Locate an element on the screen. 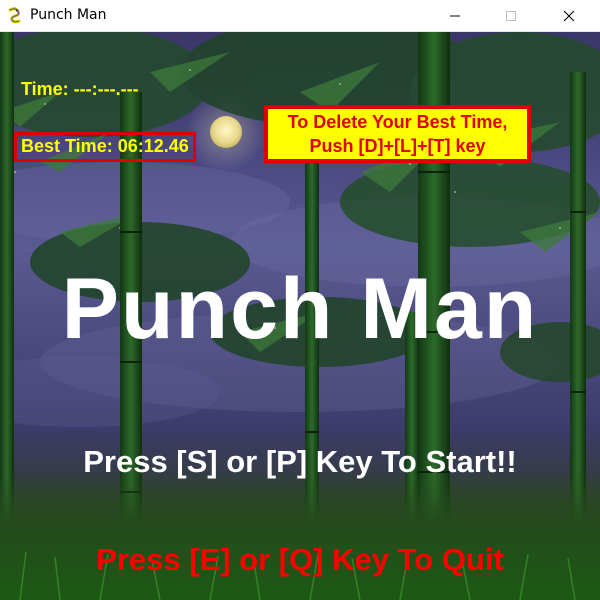 Image resolution: width=600 pixels, height=600 pixels. title-bar: Punch Man is located at coordinates (300, 16).